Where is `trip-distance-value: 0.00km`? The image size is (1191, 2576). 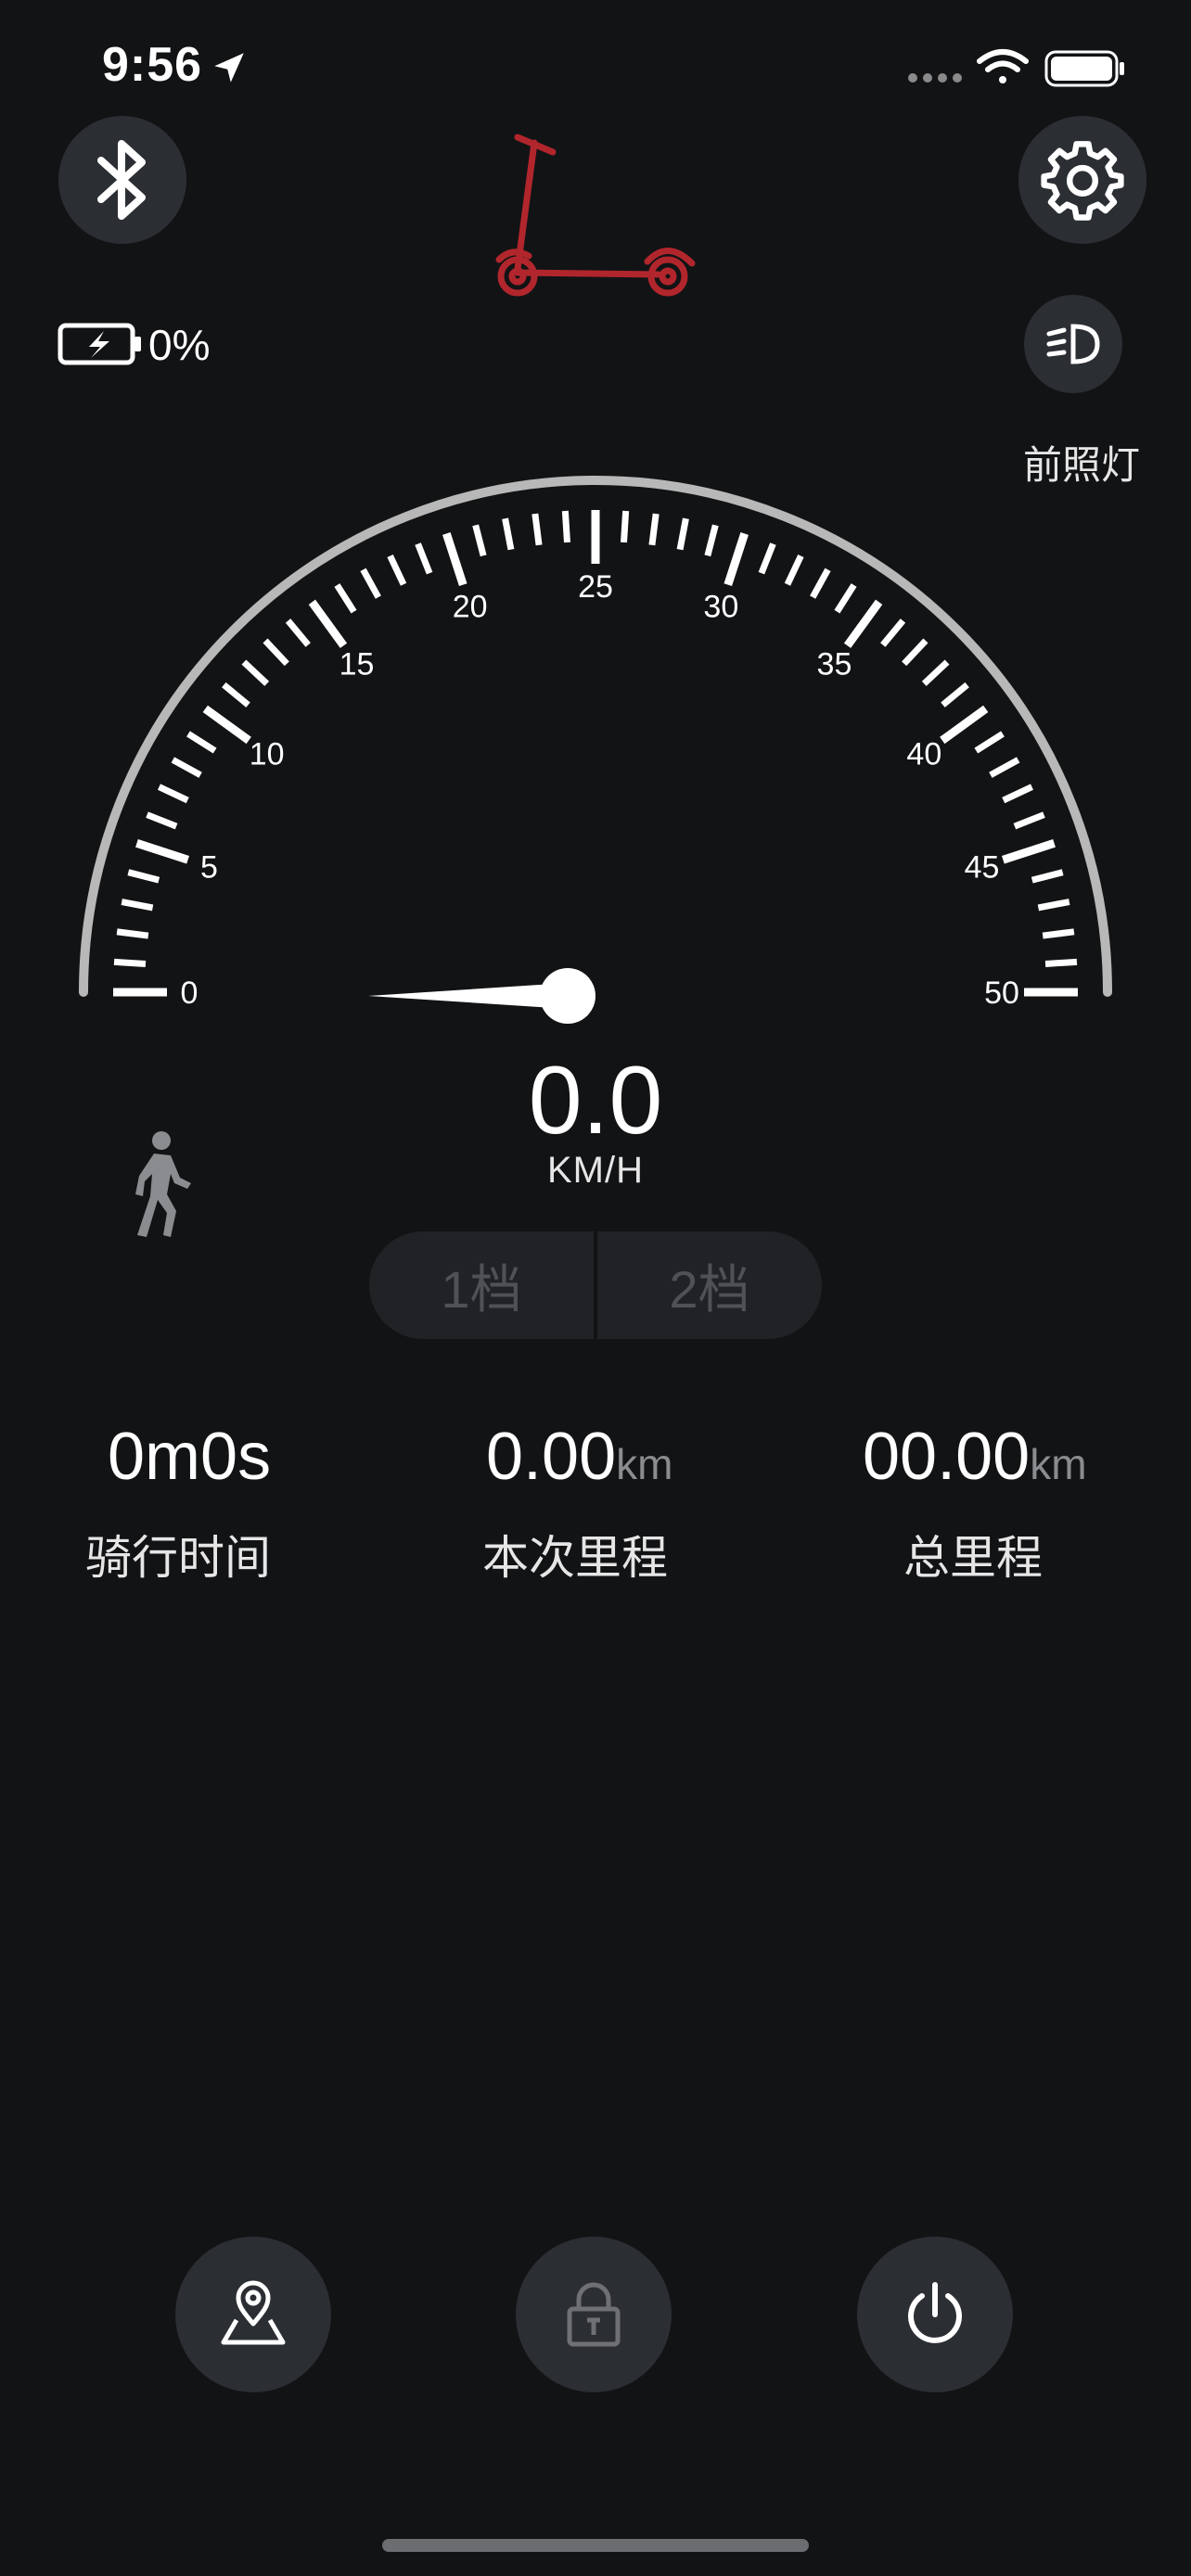
trip-distance-value: 0.00km is located at coordinates (579, 1457).